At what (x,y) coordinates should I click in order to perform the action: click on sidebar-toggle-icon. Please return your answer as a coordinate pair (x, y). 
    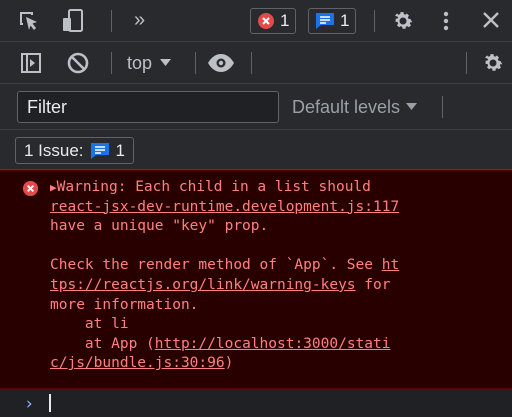
    Looking at the image, I should click on (31, 63).